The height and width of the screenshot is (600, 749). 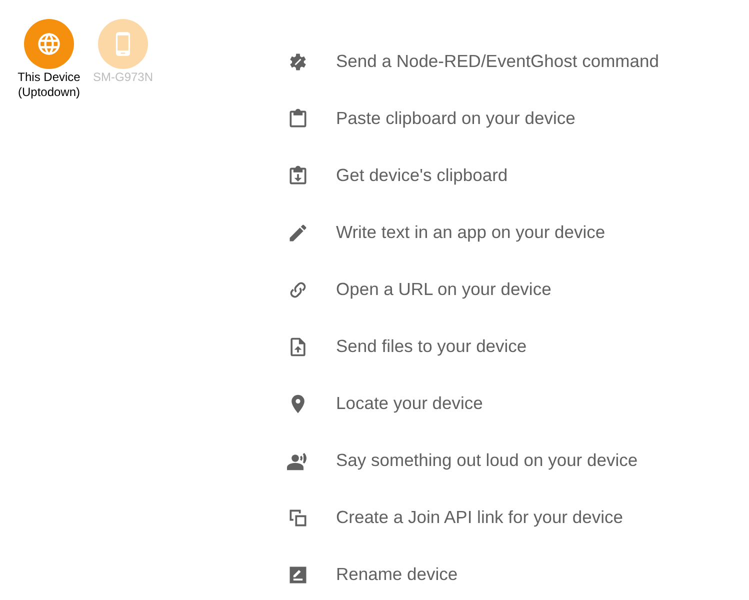 I want to click on clipboard-icon, so click(x=298, y=119).